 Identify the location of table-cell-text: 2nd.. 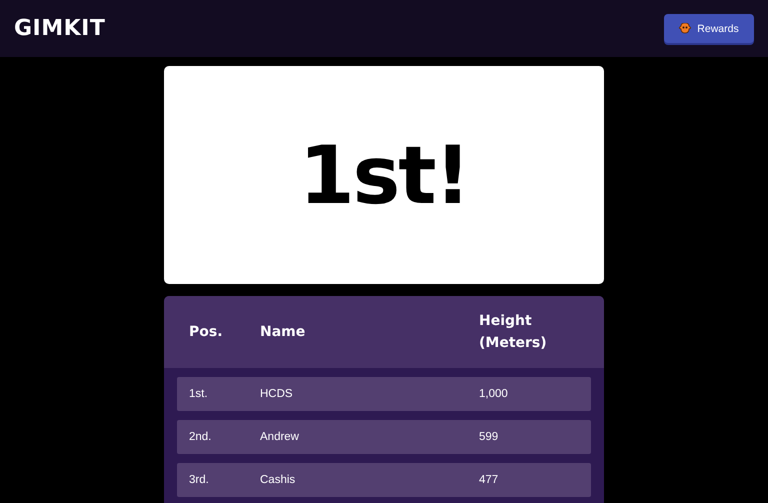
(200, 437).